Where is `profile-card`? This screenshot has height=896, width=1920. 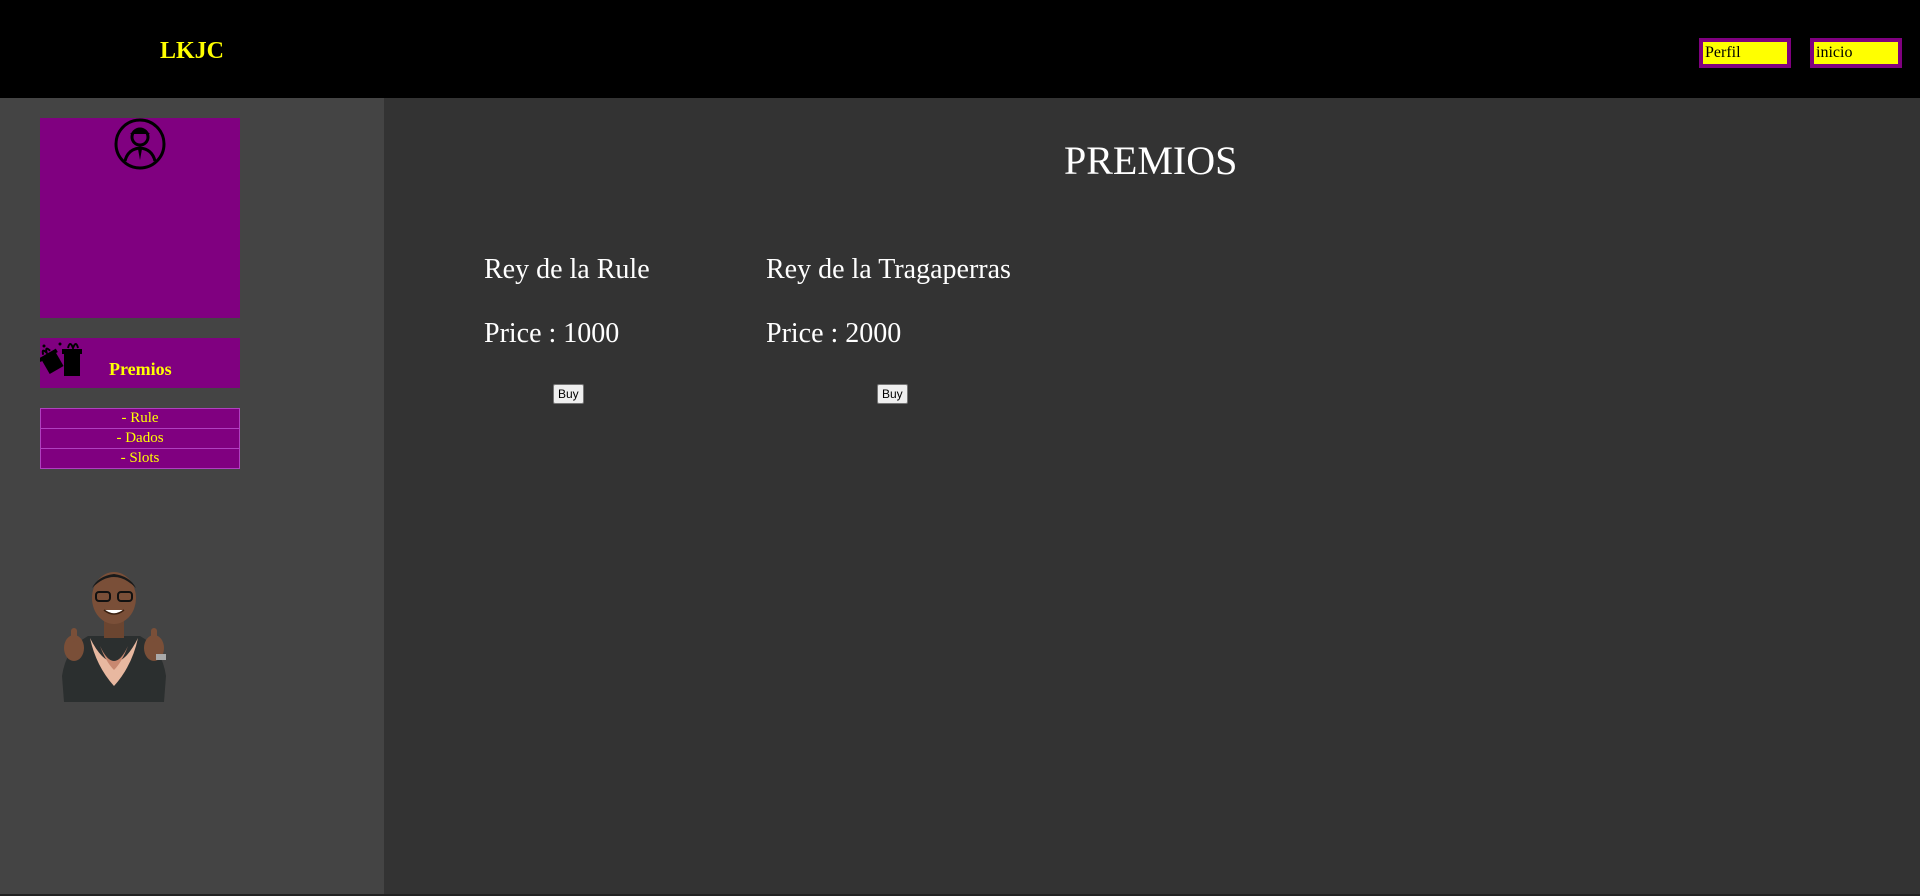
profile-card is located at coordinates (140, 218).